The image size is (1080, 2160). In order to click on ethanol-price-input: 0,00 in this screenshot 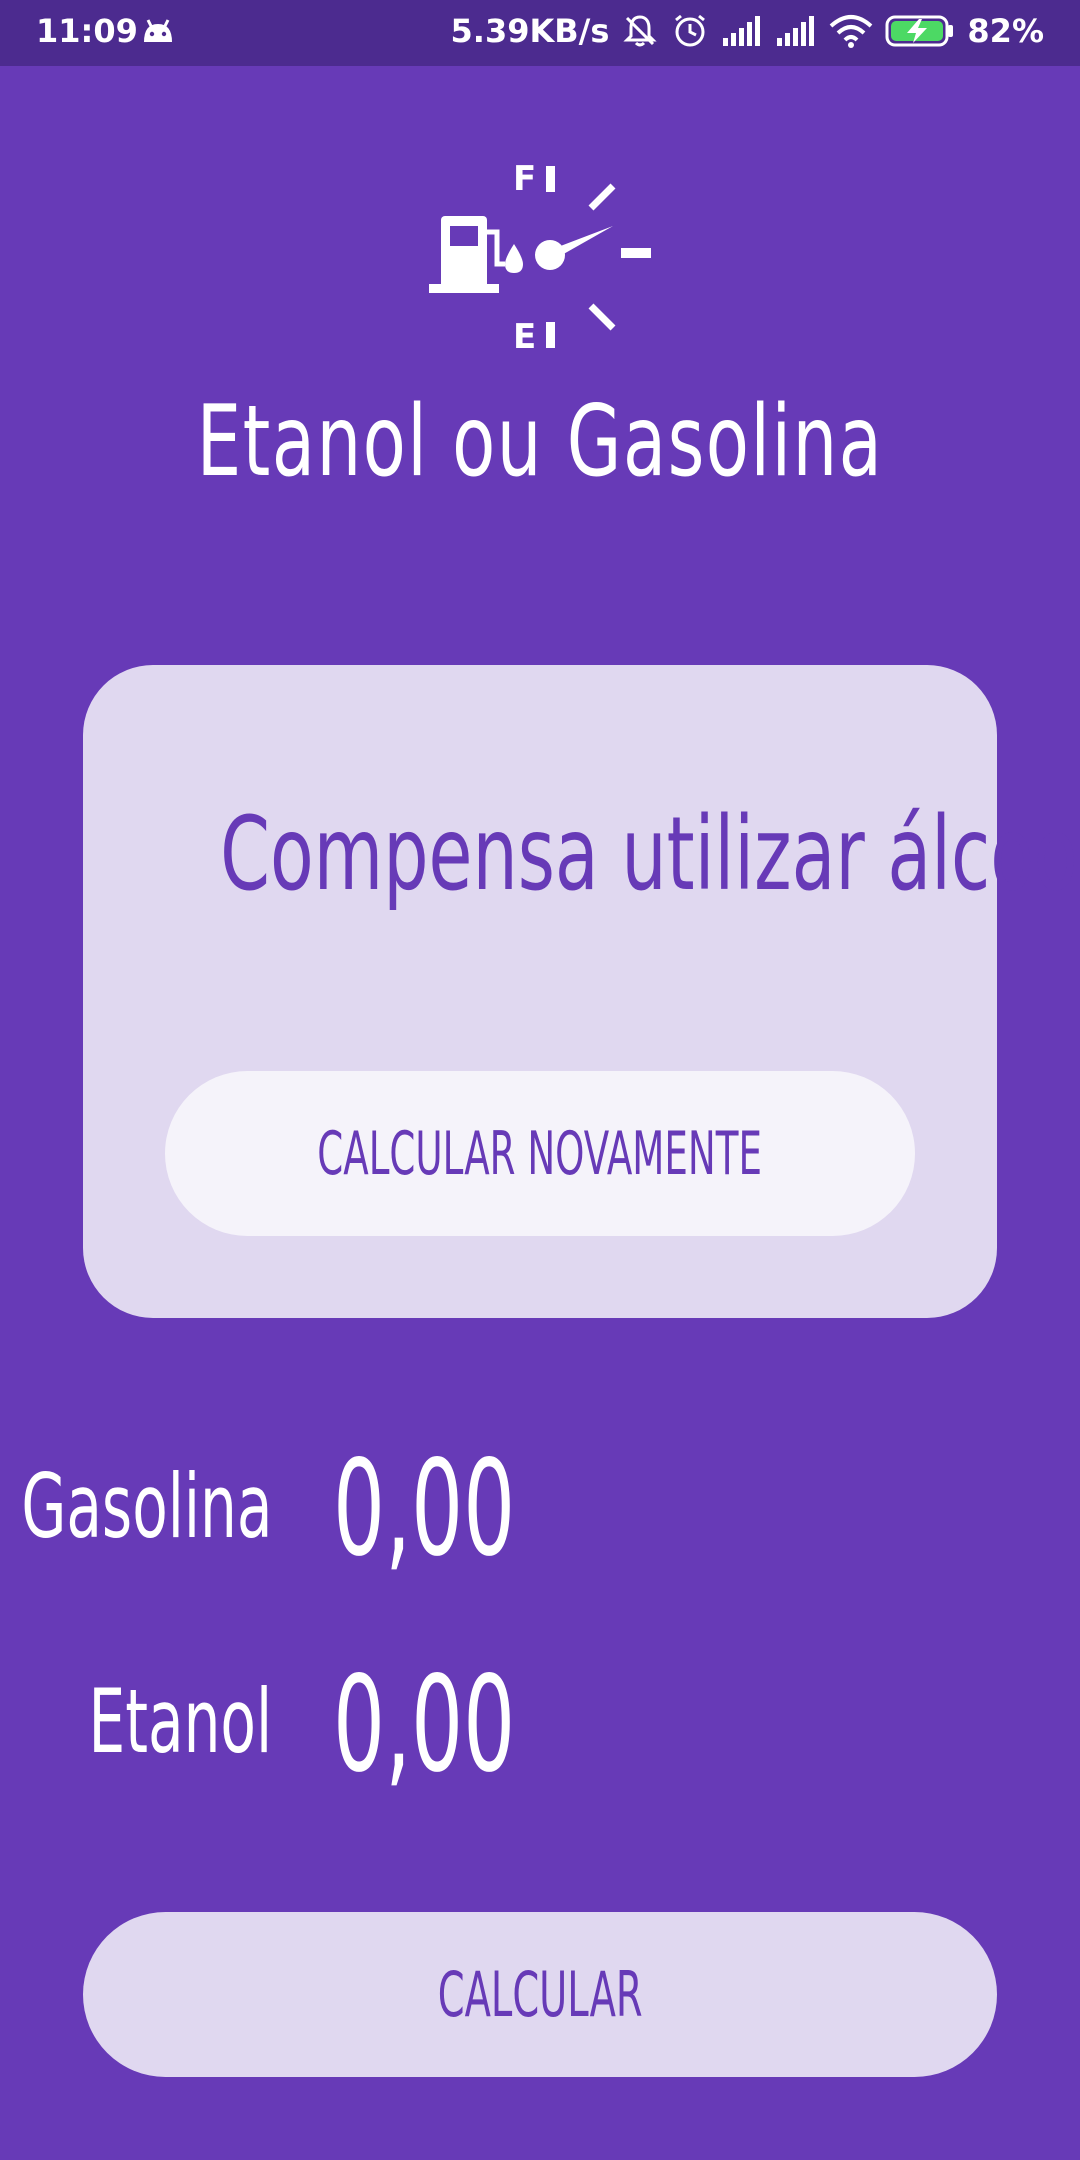, I will do `click(519, 1725)`.